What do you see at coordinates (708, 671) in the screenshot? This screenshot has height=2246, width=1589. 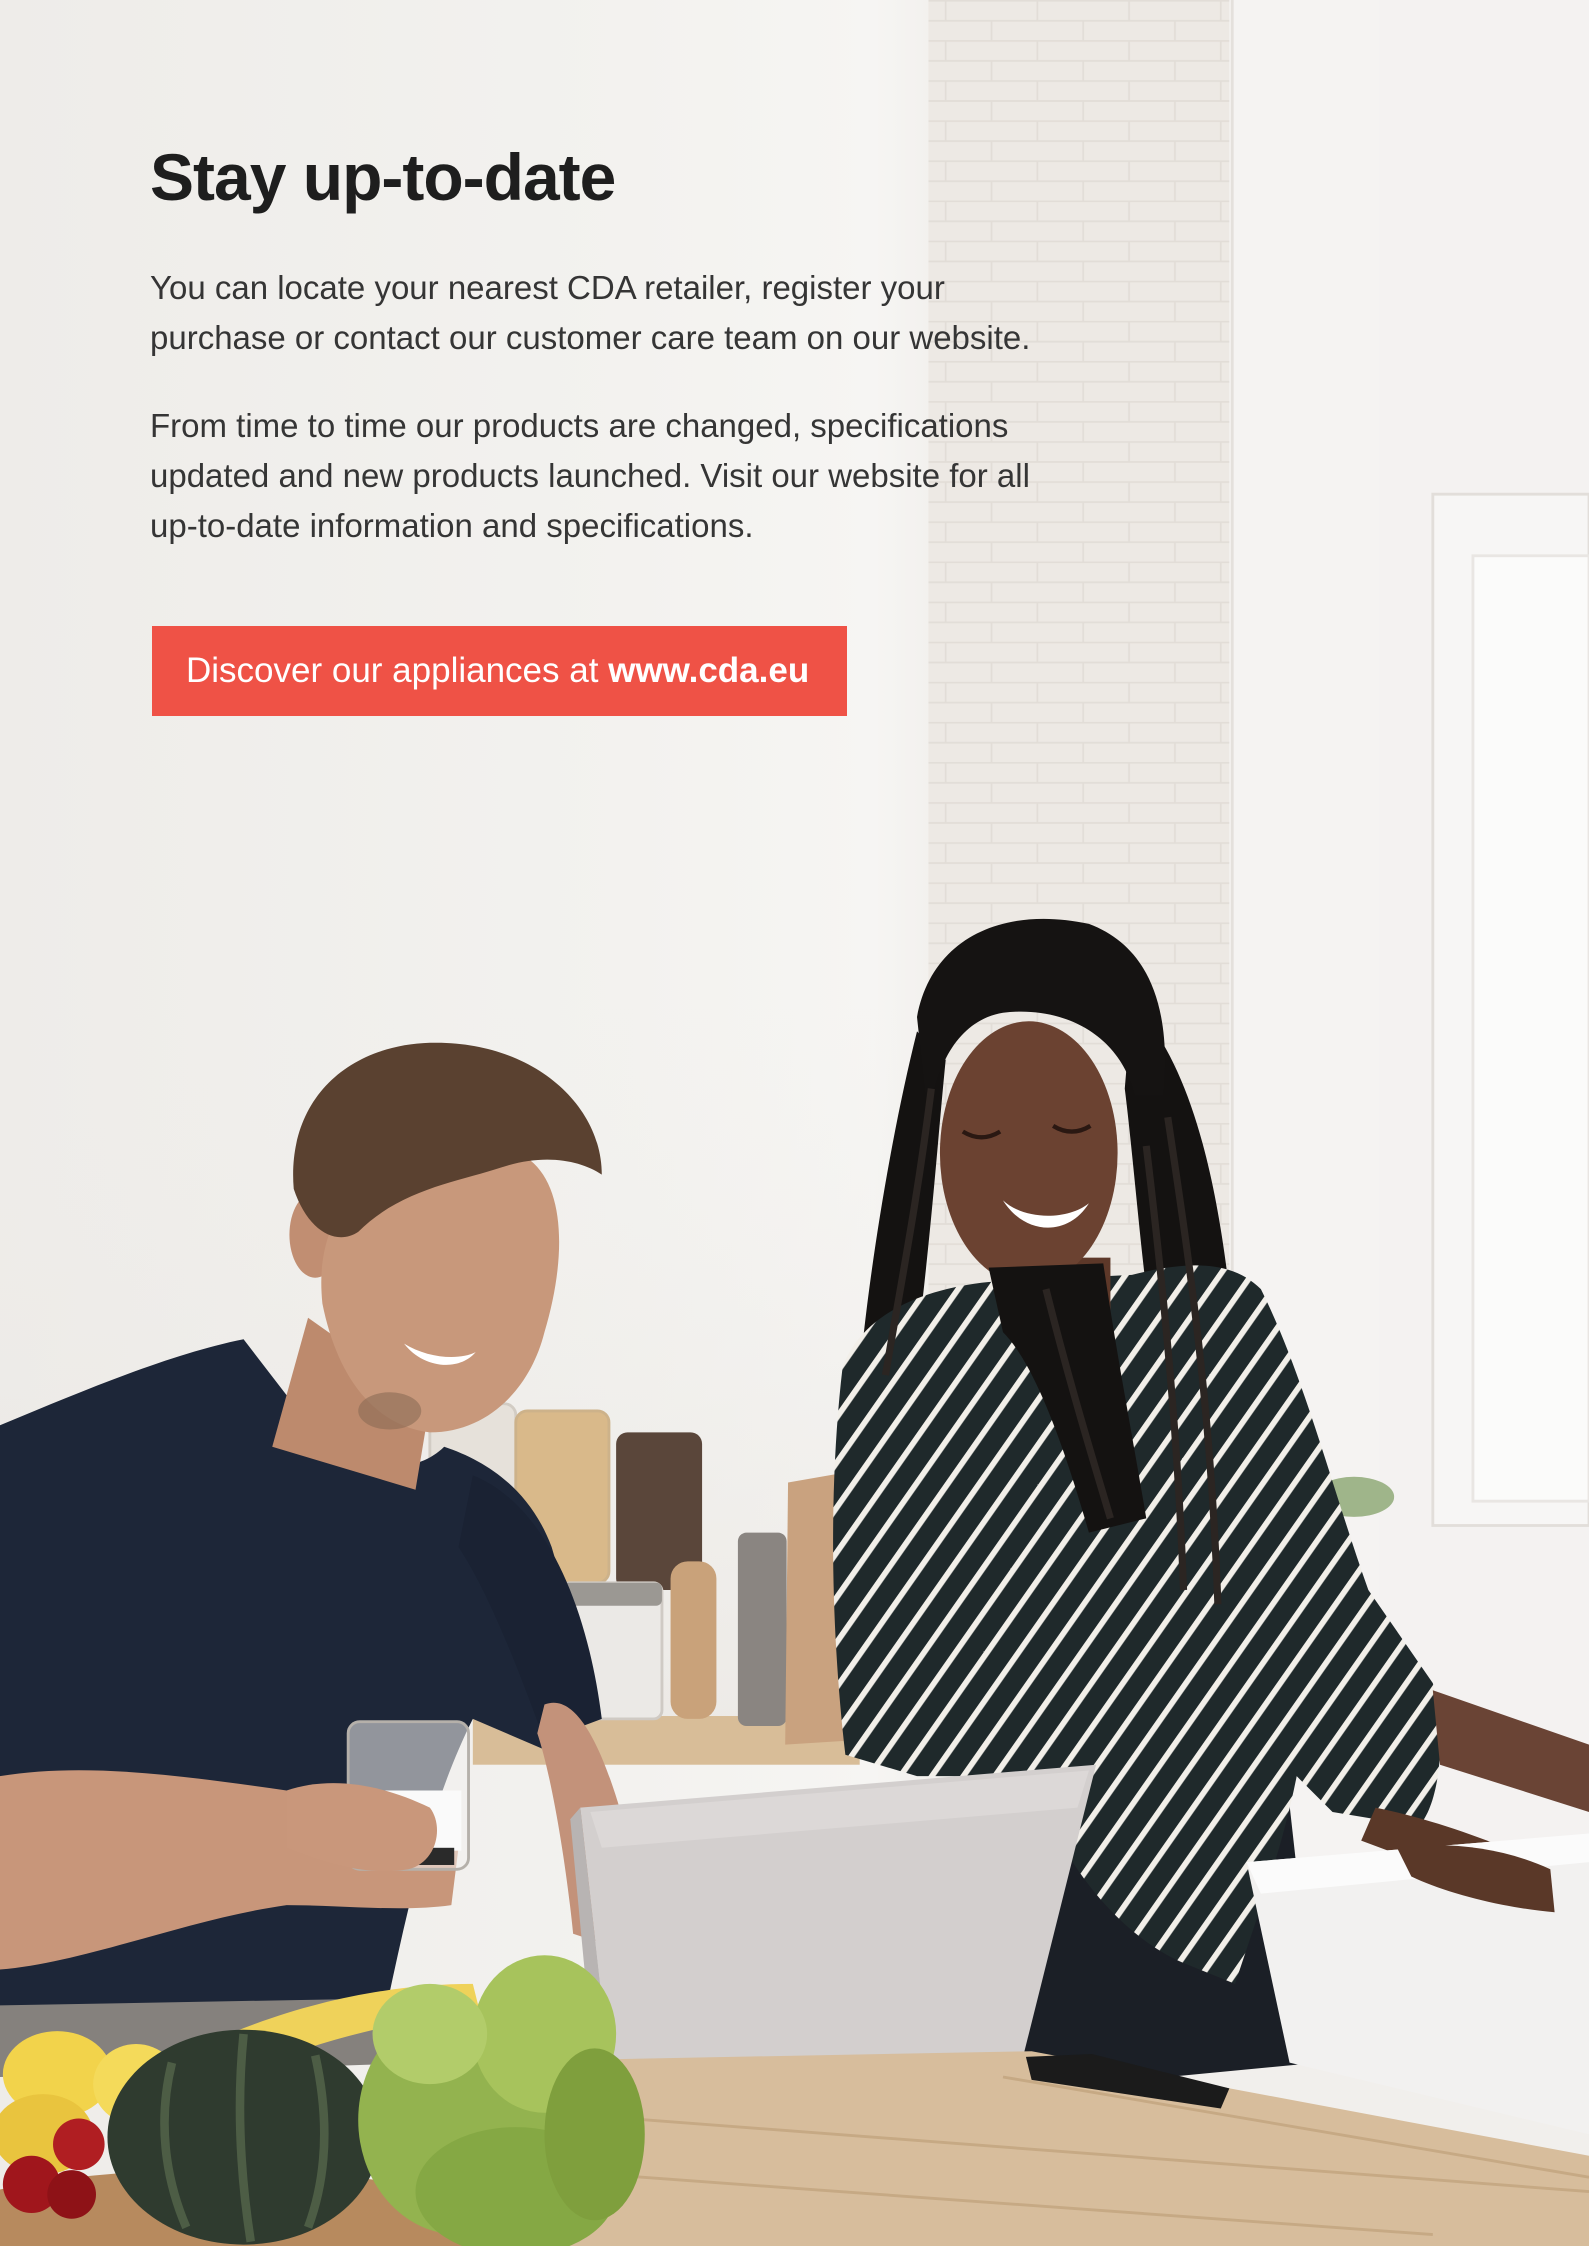 I see `website-link: www.cda.eu` at bounding box center [708, 671].